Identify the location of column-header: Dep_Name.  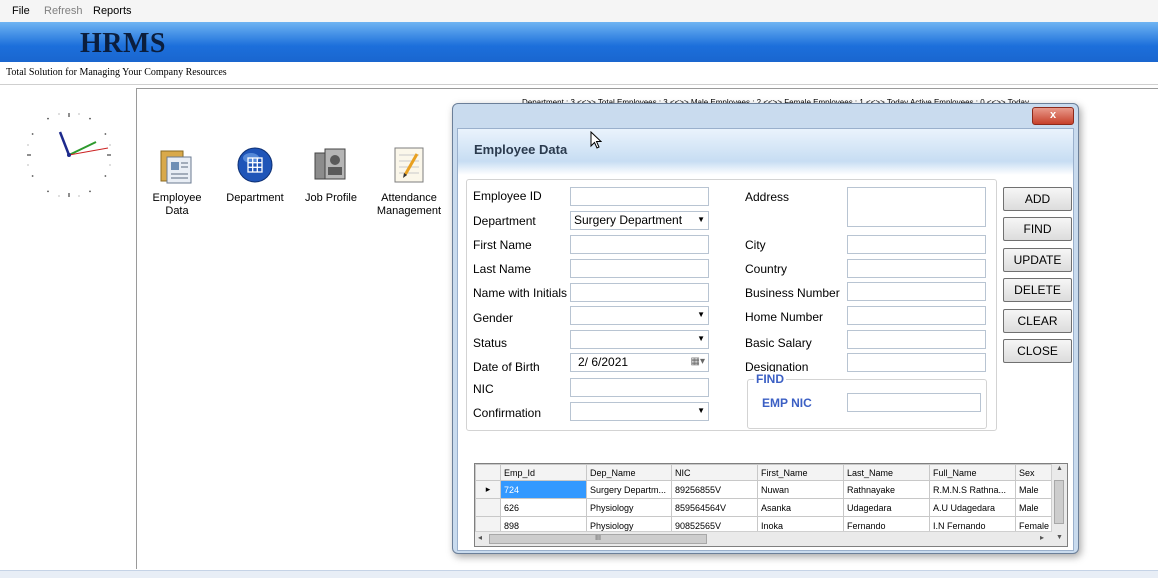
(629, 472).